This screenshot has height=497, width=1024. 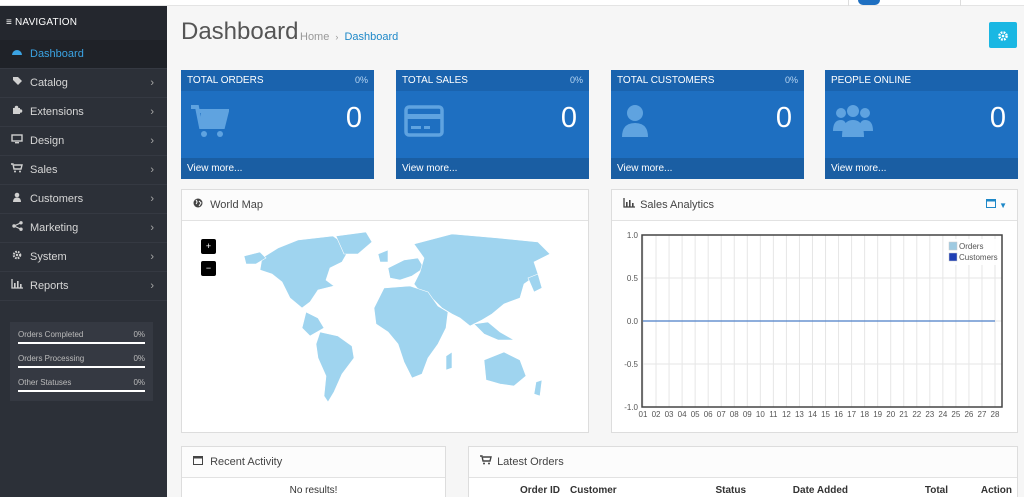 What do you see at coordinates (530, 462) in the screenshot?
I see `panel-title: Latest Orders` at bounding box center [530, 462].